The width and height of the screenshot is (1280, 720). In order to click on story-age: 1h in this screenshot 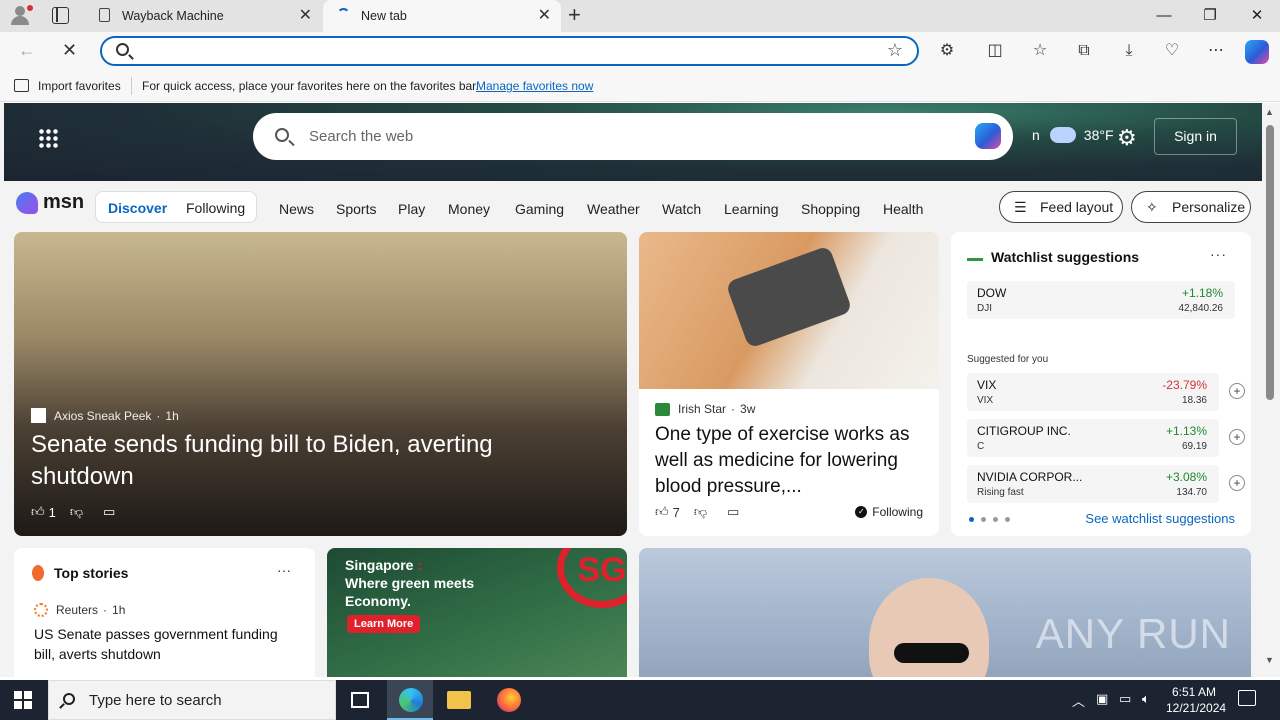, I will do `click(119, 610)`.